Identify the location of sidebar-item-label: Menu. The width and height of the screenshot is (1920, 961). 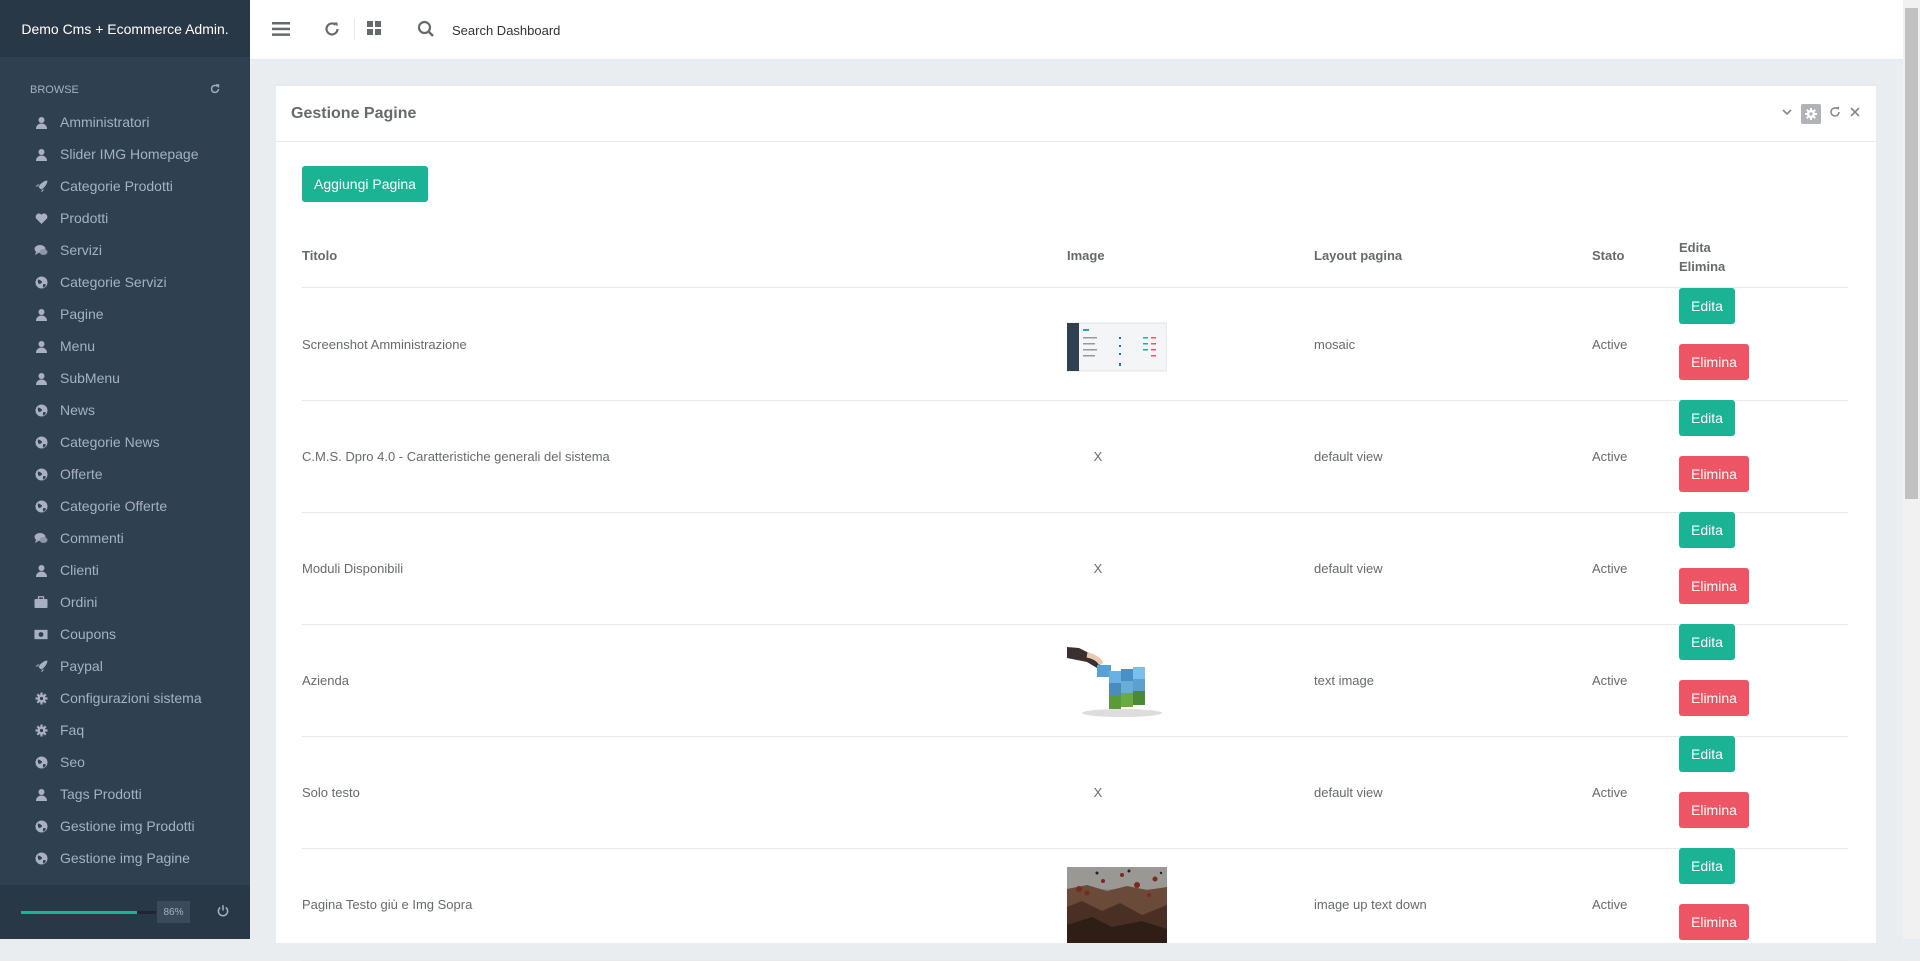
(78, 346).